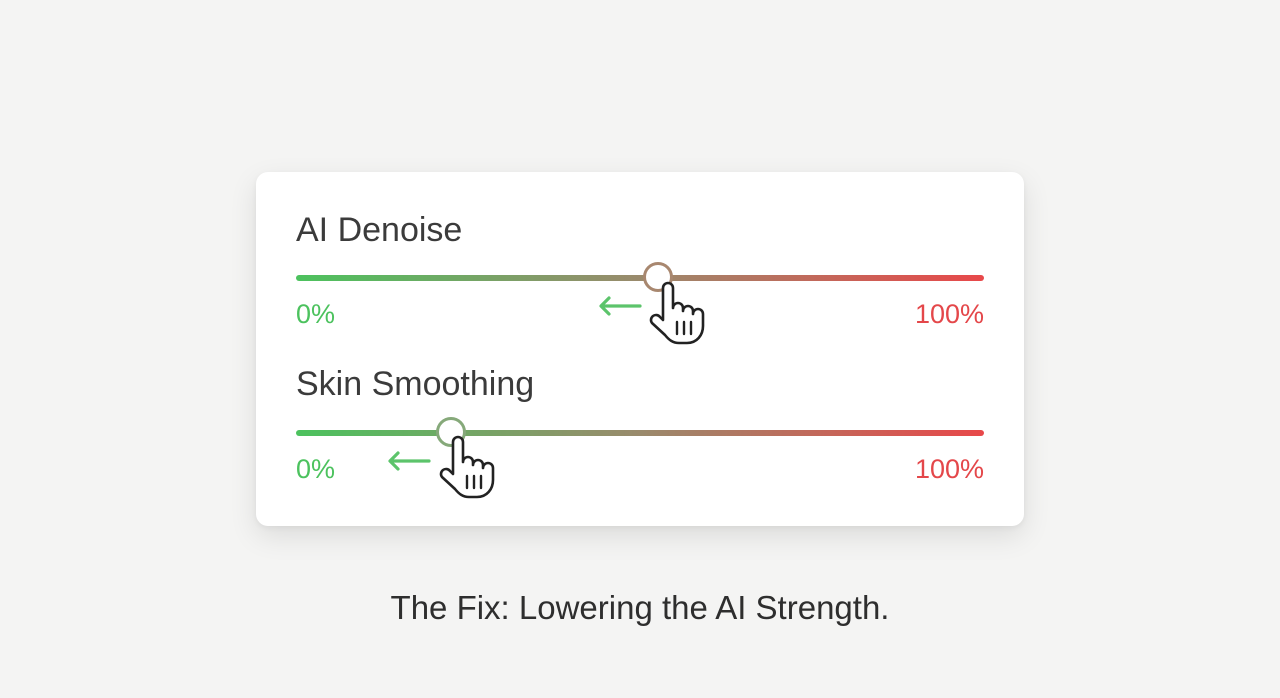  I want to click on skin-smoothing-slider-group: Skin Smoothing 0% 100%, so click(640, 431).